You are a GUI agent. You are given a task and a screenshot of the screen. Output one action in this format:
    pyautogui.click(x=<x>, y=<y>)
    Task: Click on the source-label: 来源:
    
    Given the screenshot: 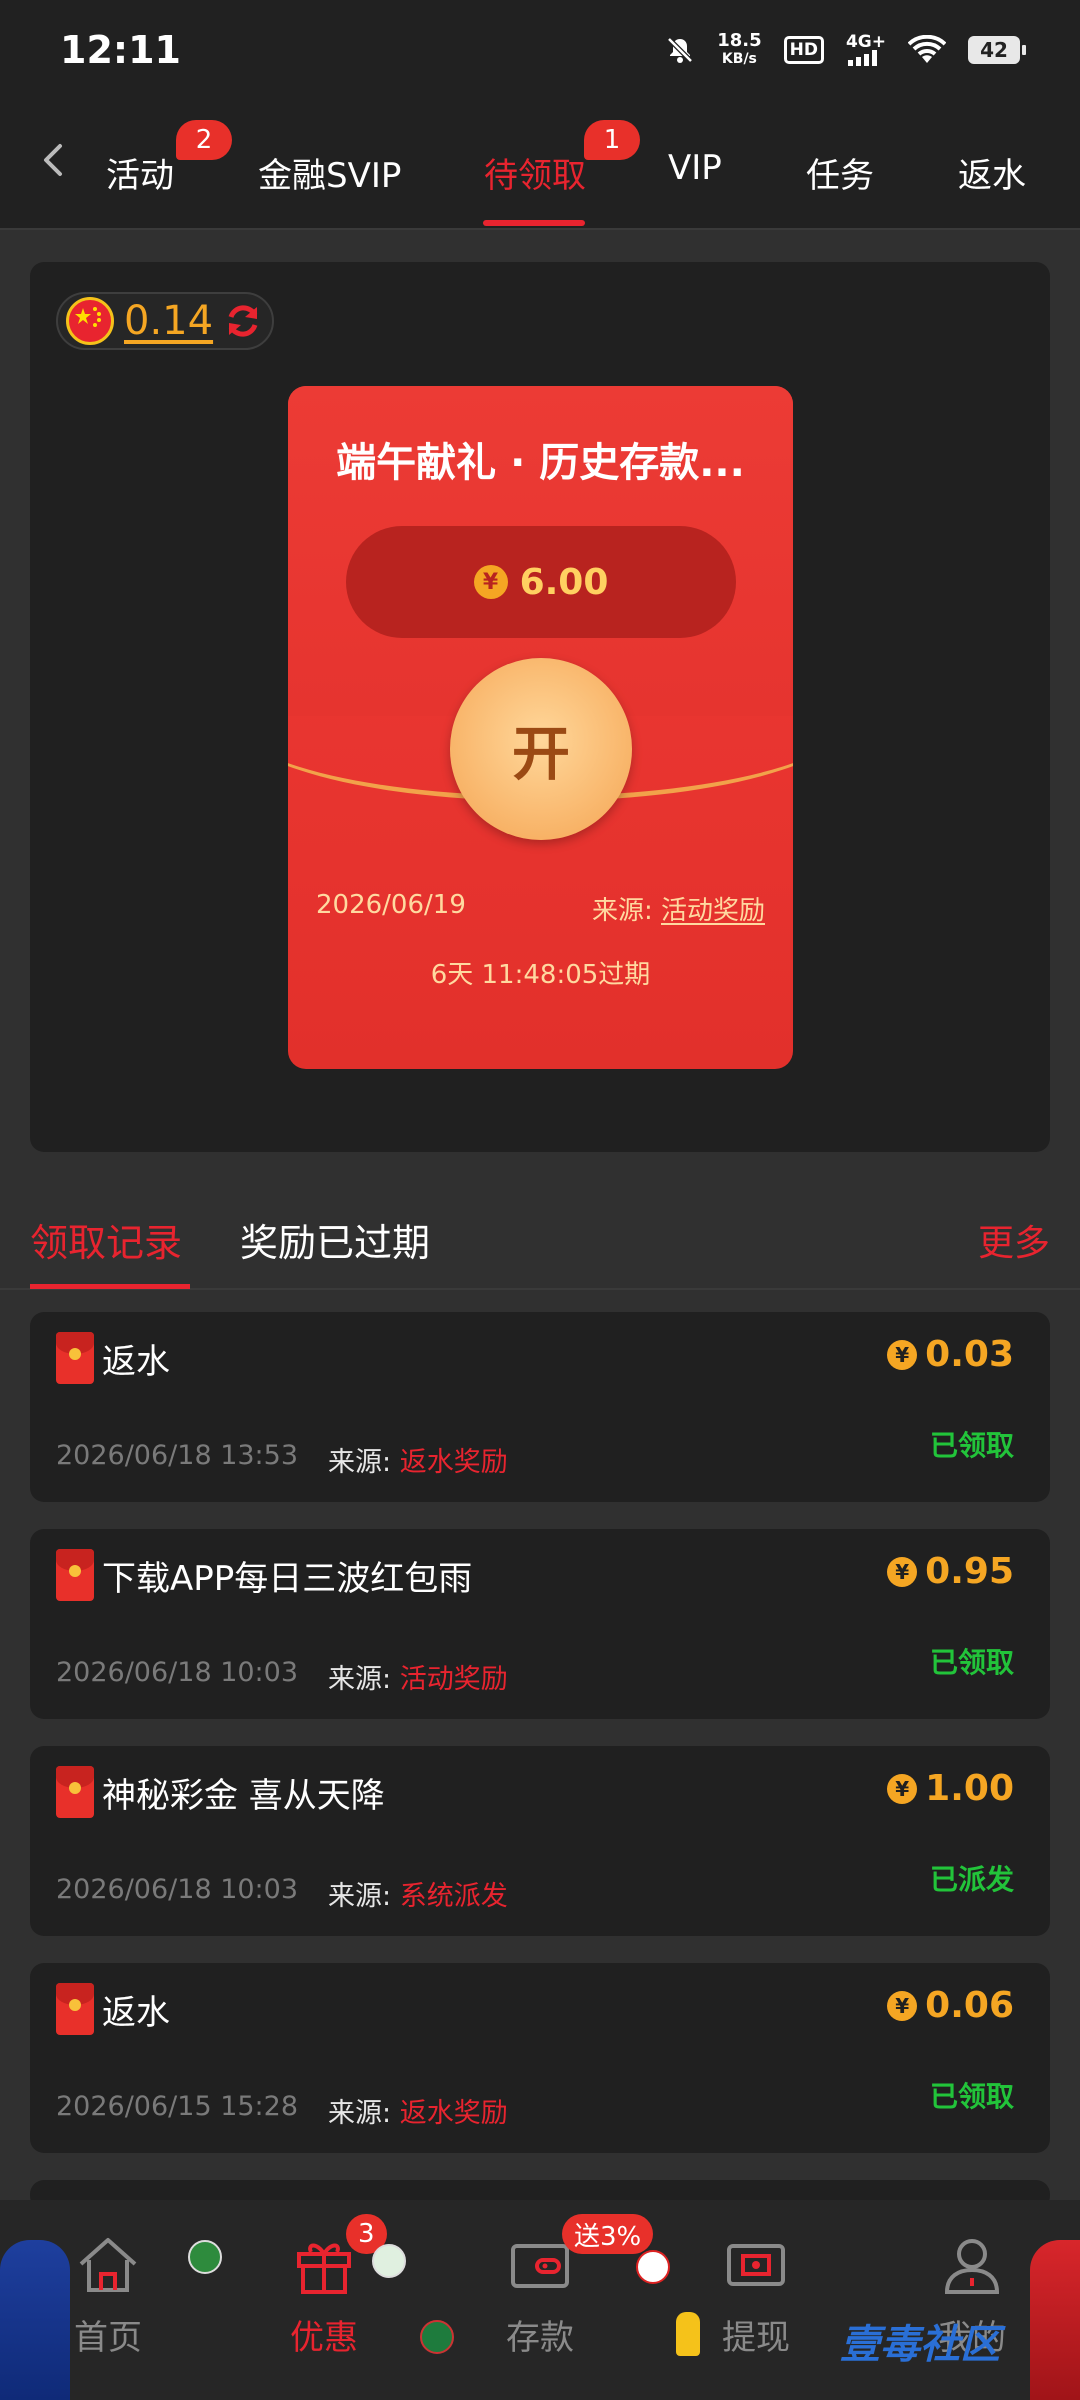 What is the action you would take?
    pyautogui.click(x=622, y=911)
    